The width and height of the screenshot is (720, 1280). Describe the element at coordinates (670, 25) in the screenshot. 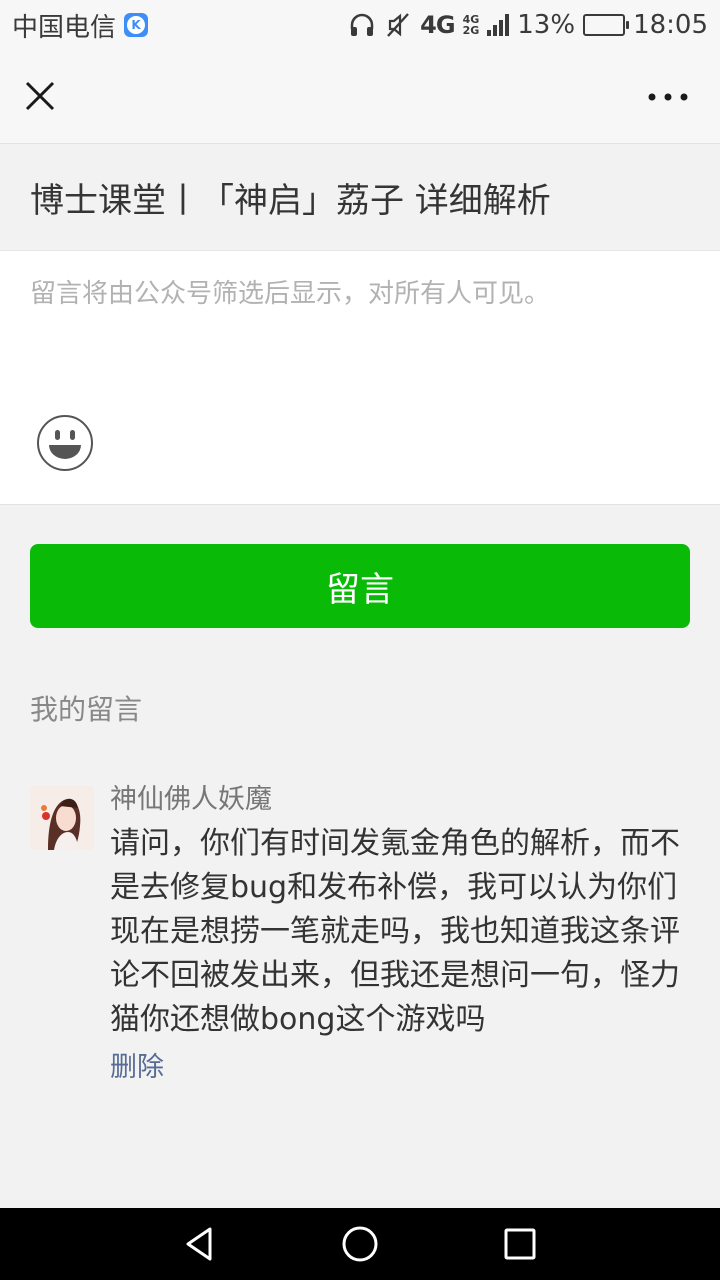

I see `clock: 18:05` at that location.